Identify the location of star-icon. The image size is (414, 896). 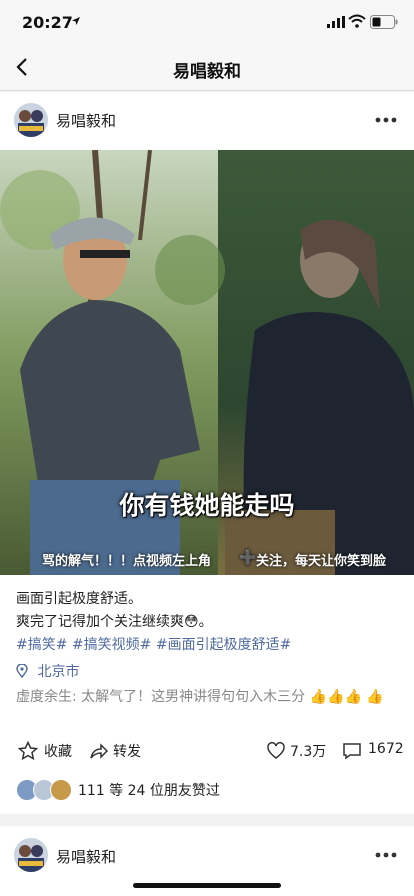
(28, 751).